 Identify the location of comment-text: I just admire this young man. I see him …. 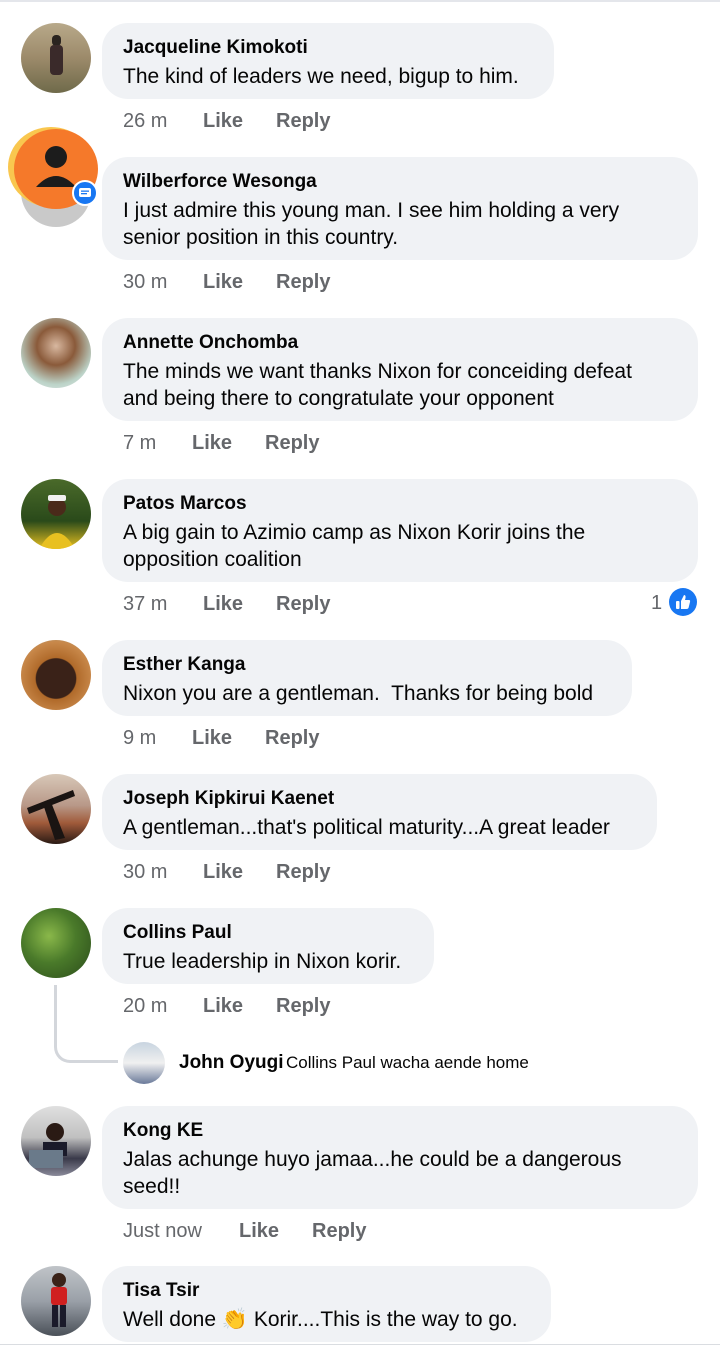
(371, 210).